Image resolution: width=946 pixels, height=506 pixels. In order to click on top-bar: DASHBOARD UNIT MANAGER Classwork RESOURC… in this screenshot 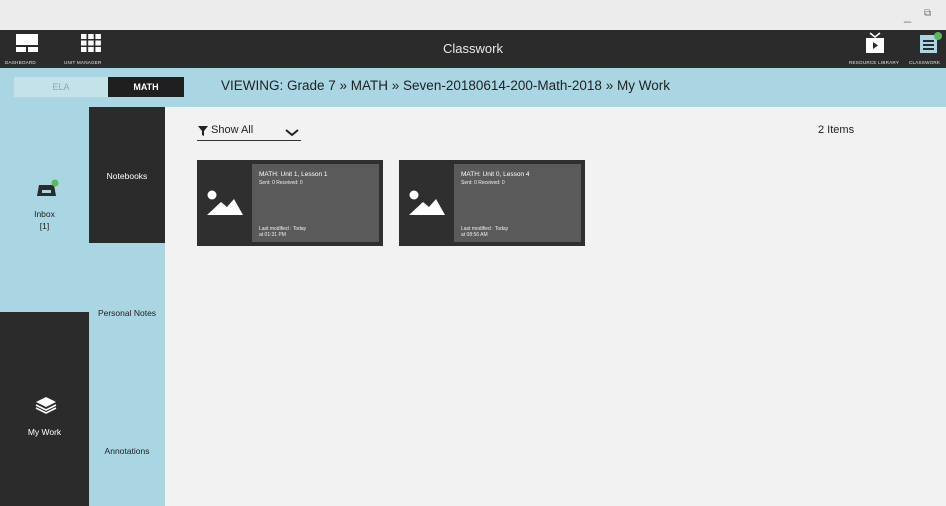, I will do `click(473, 49)`.